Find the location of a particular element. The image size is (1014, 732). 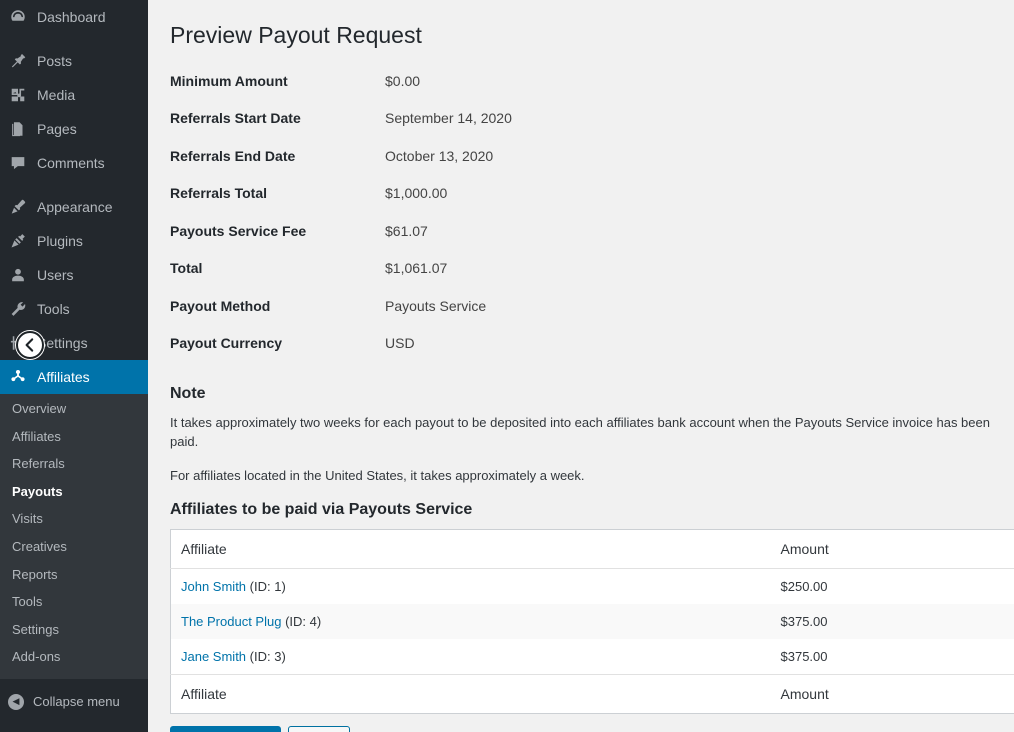

sidebar-item-media: Media is located at coordinates (74, 95).